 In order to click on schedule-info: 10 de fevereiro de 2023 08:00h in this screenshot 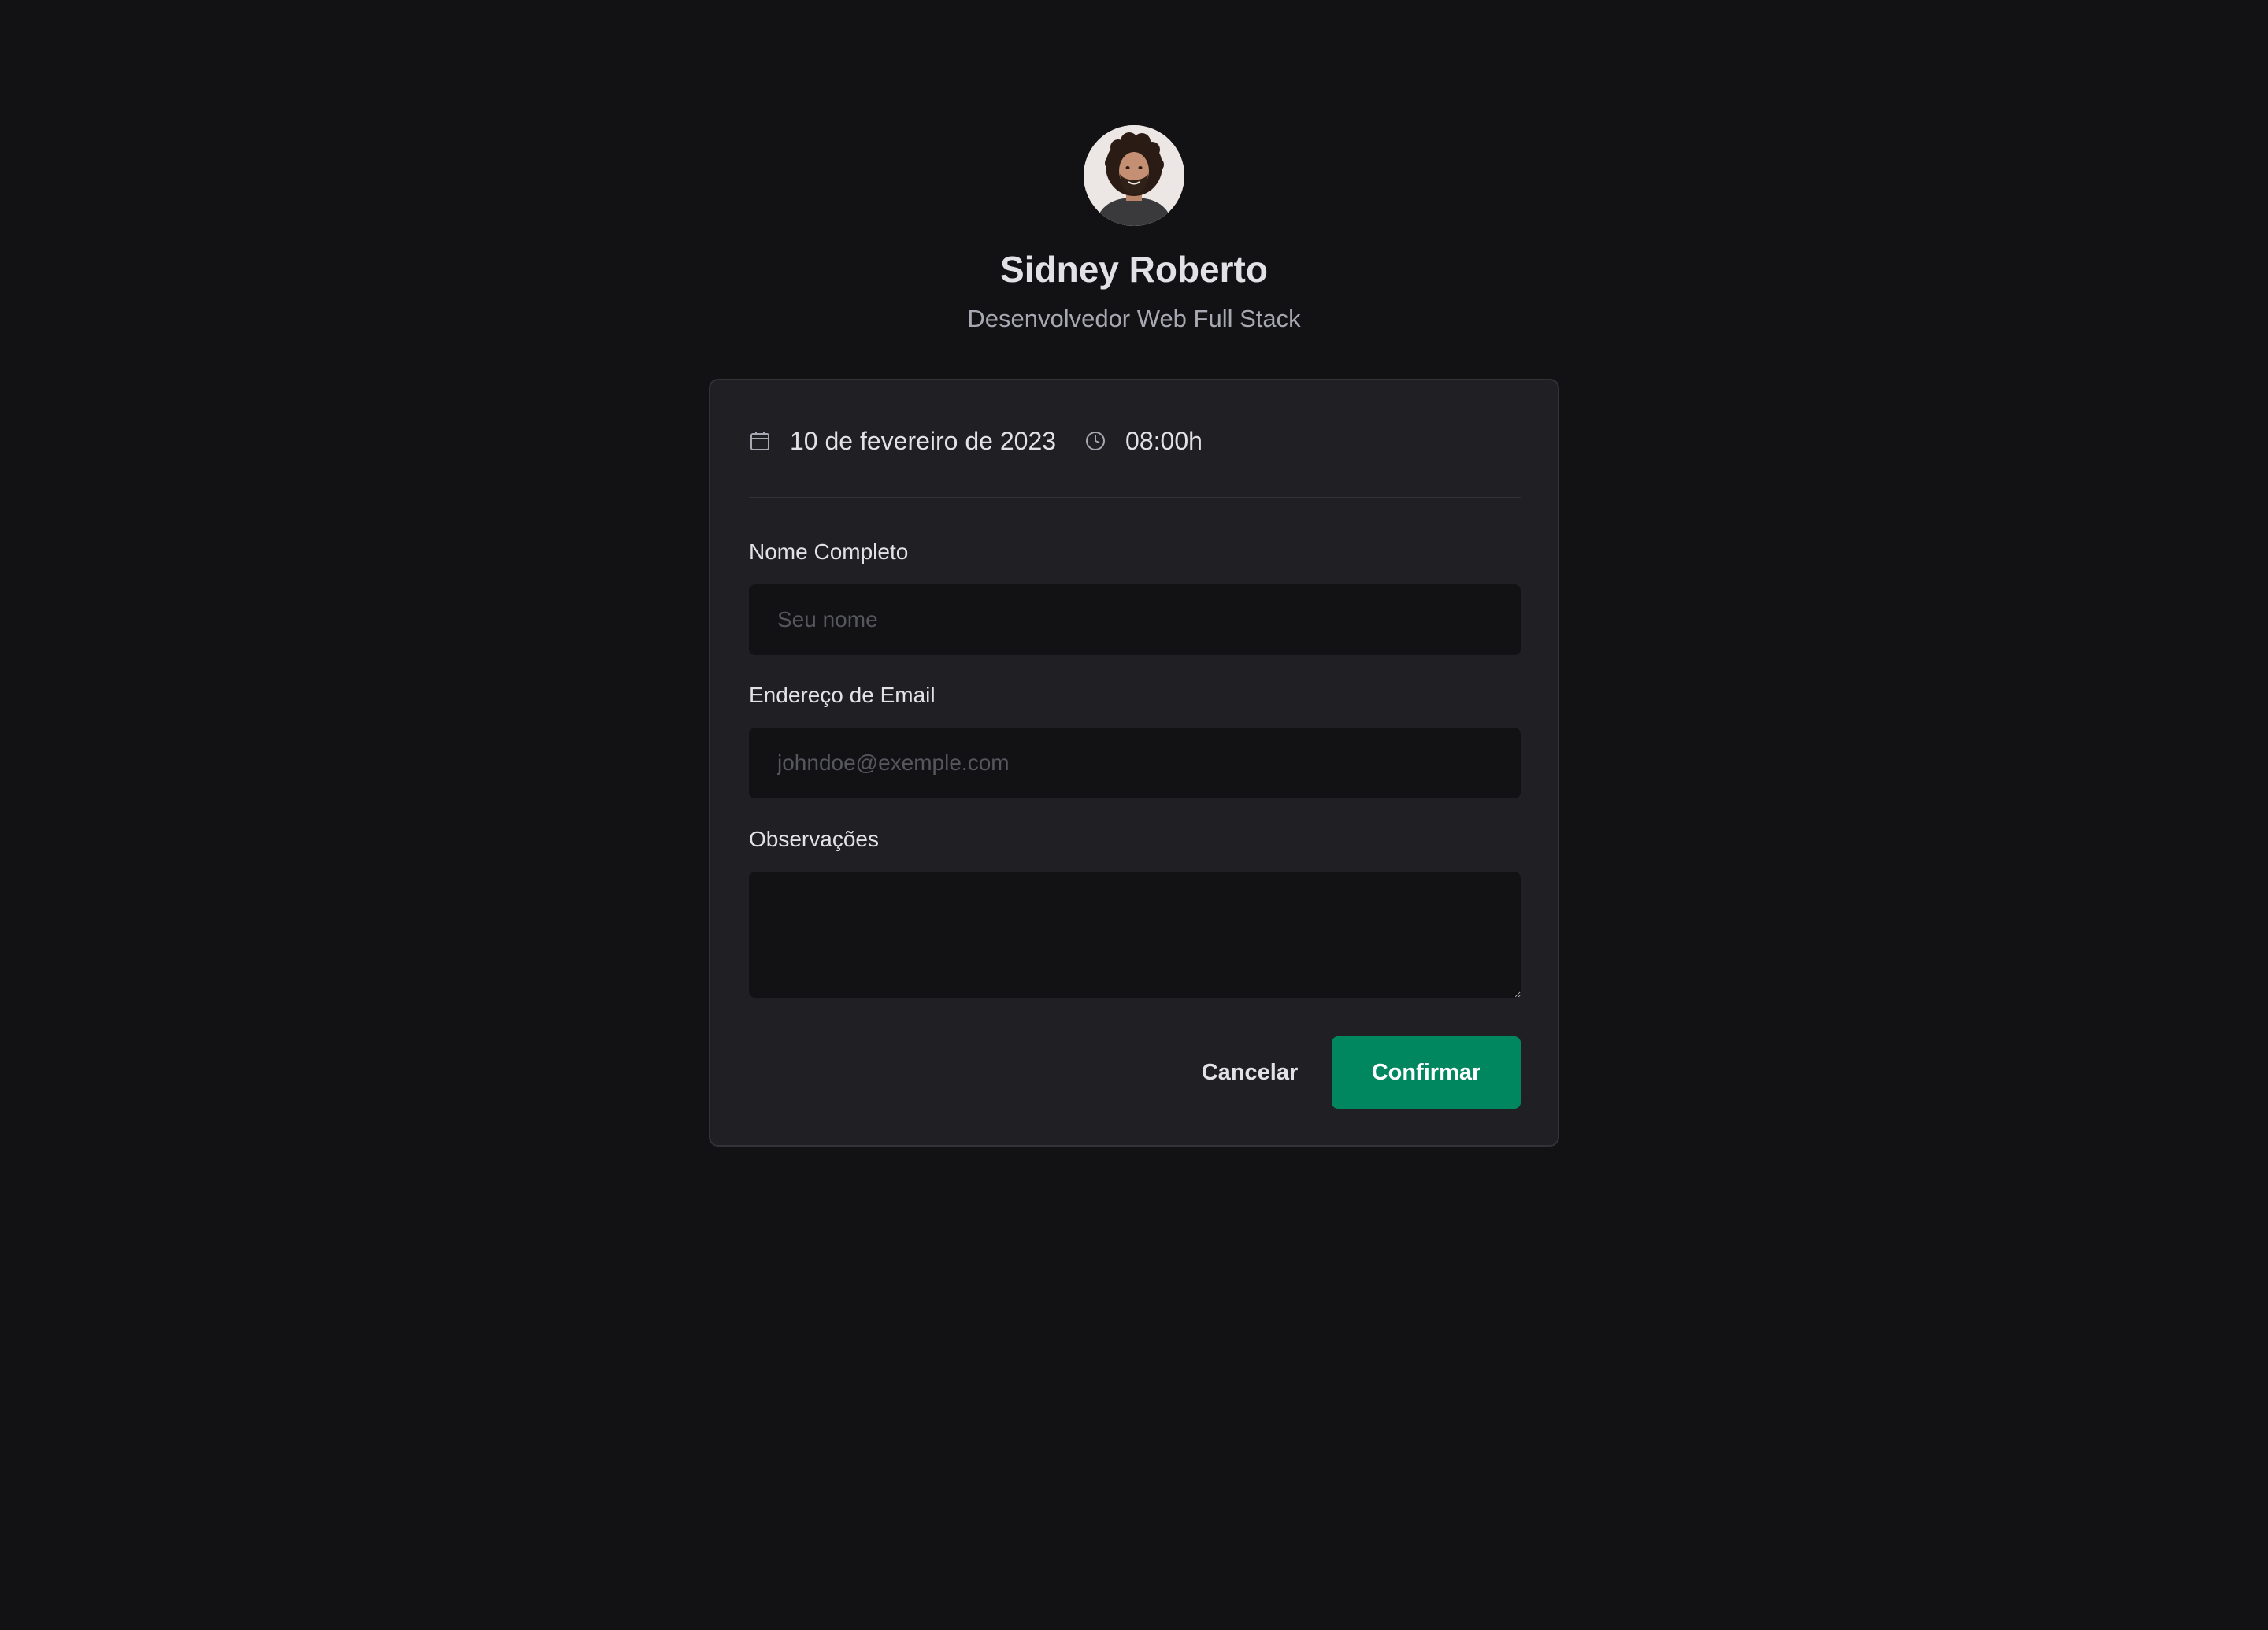, I will do `click(976, 441)`.